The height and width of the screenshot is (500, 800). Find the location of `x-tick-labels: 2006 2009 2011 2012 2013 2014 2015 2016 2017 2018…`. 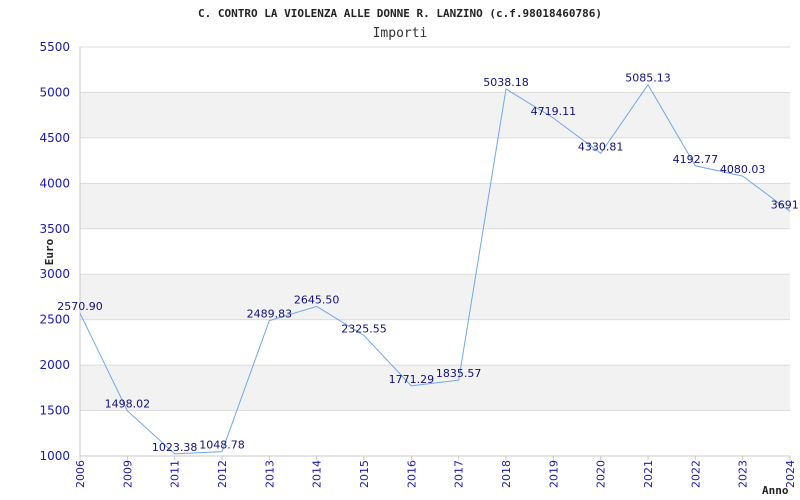

x-tick-labels: 2006 2009 2011 2012 2013 2014 2015 2016 2017 2018… is located at coordinates (435, 472).